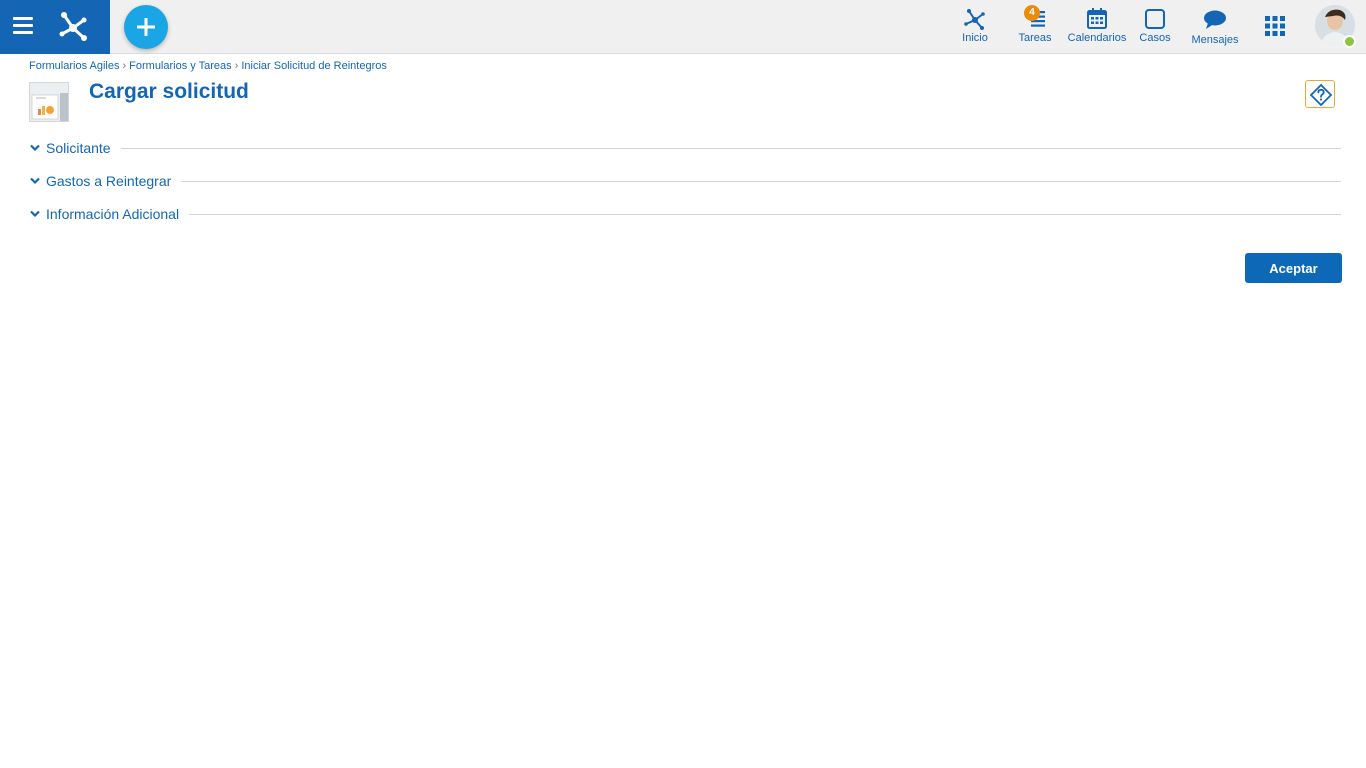 The width and height of the screenshot is (1366, 768). What do you see at coordinates (1215, 40) in the screenshot?
I see `nav-mensajes-label: Mensajes` at bounding box center [1215, 40].